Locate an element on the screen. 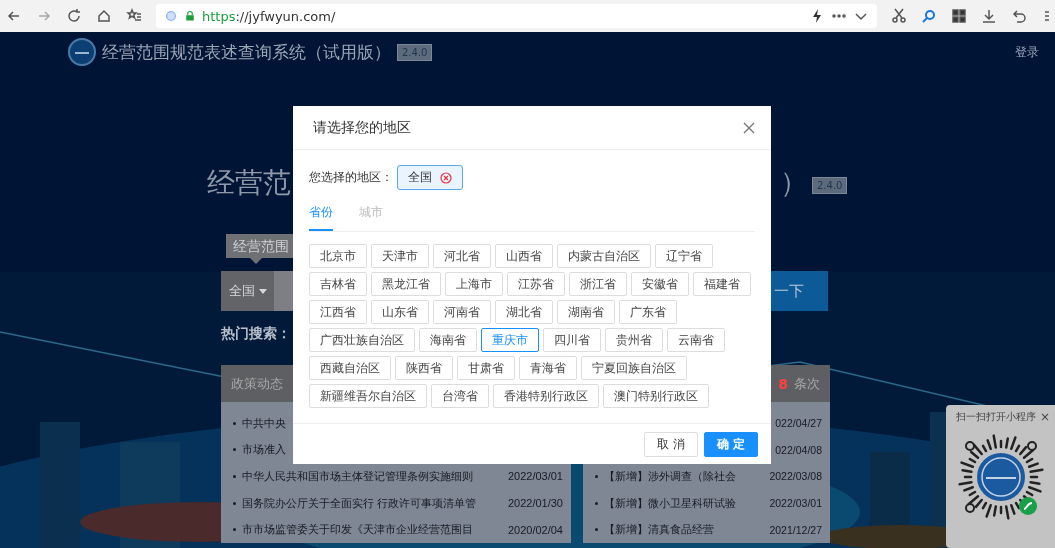  region-option: 云南省 is located at coordinates (696, 340).